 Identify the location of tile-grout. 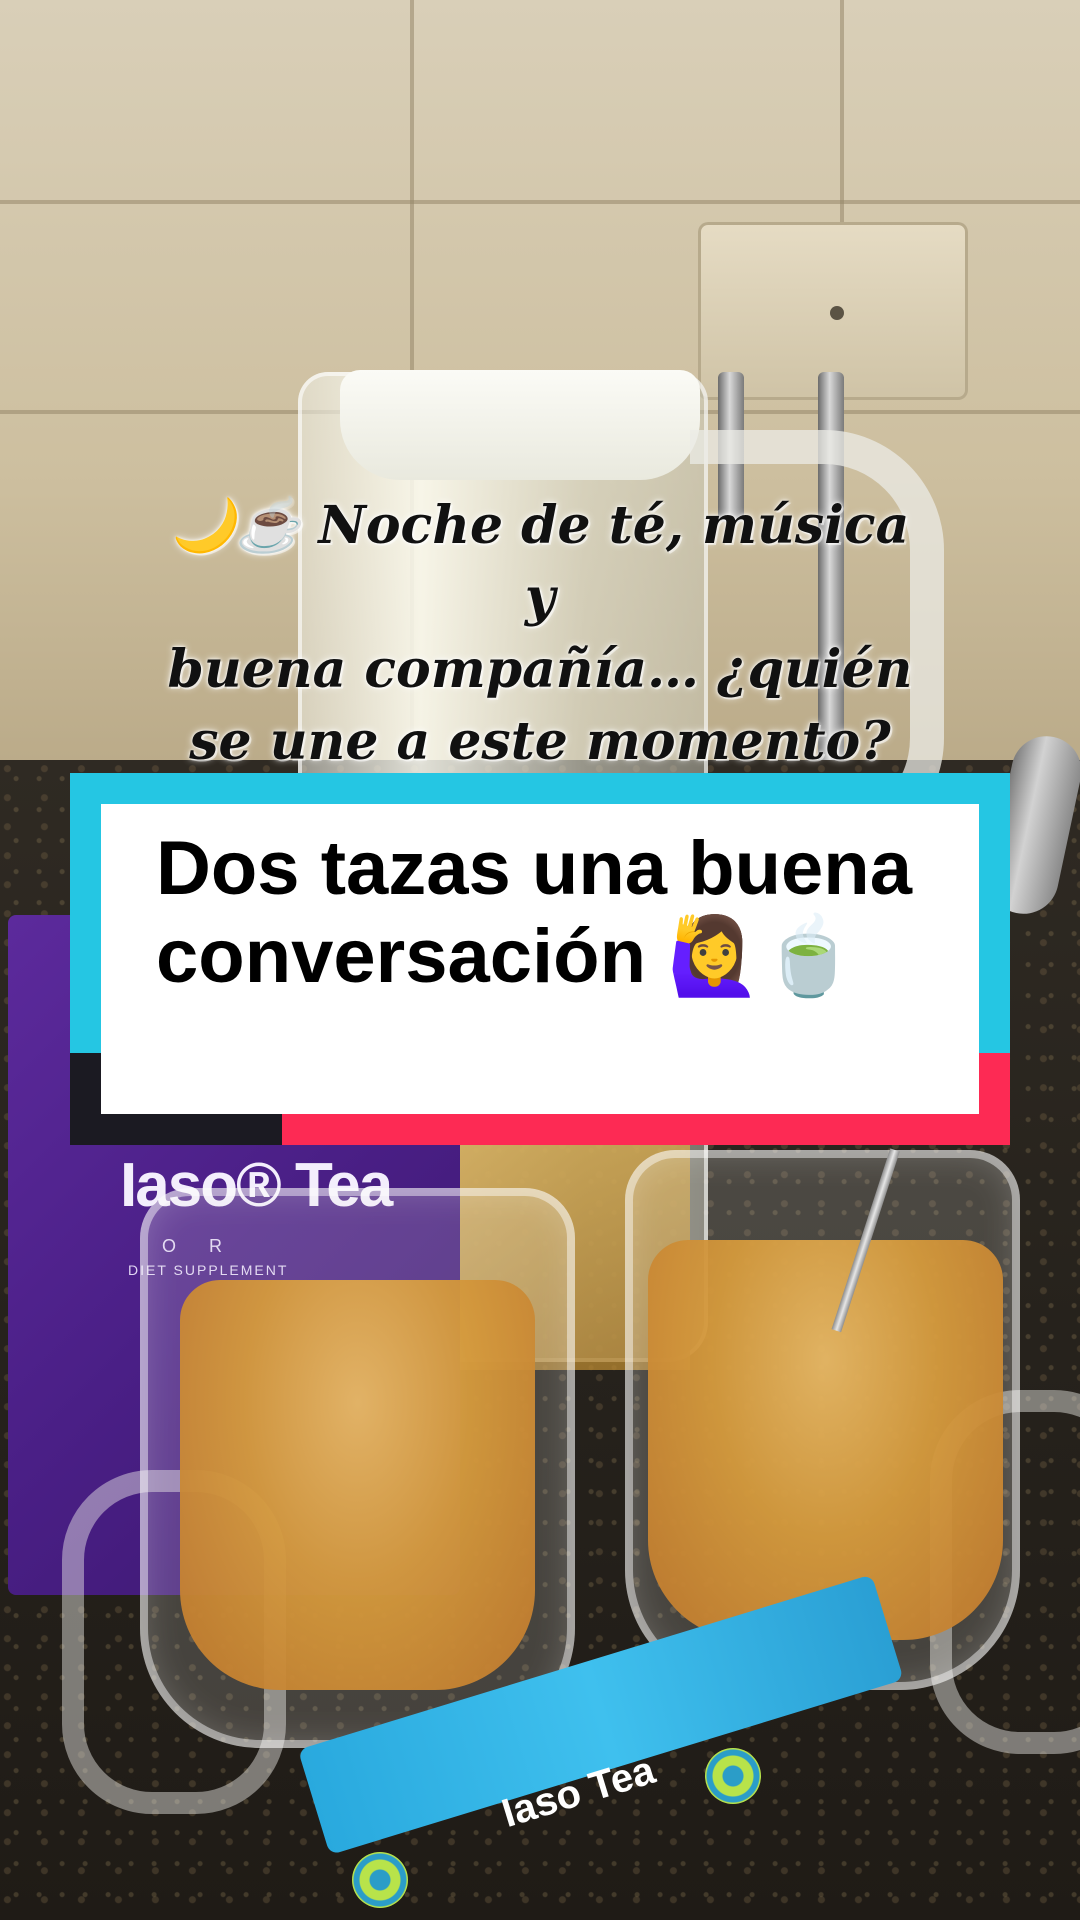
(540, 202).